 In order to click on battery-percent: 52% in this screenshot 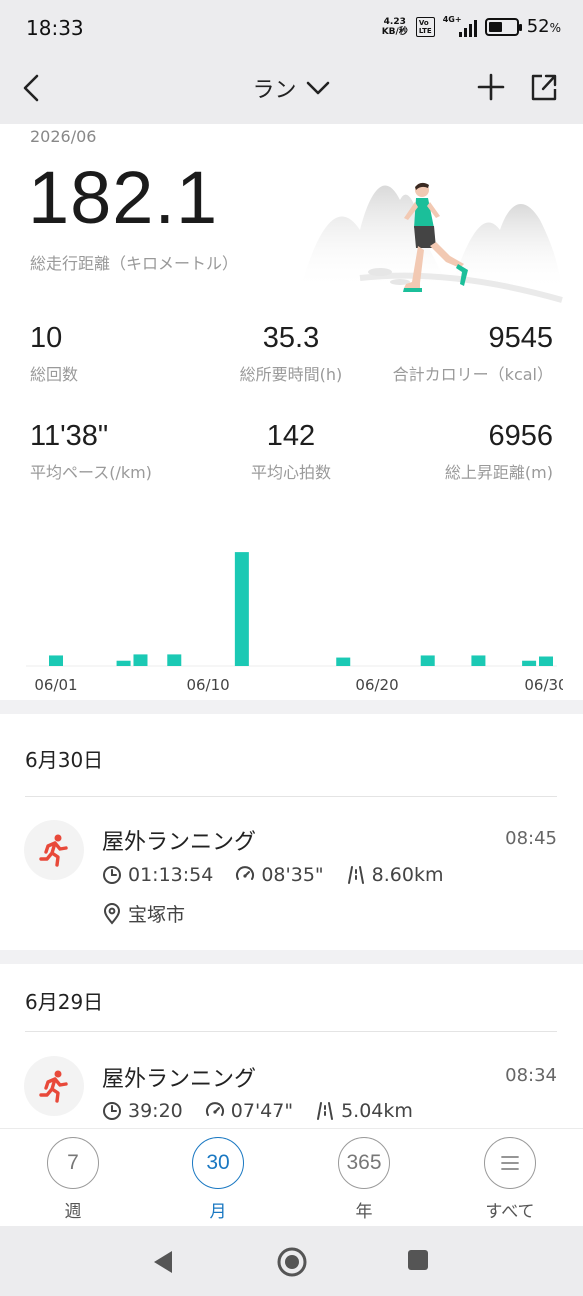, I will do `click(543, 26)`.